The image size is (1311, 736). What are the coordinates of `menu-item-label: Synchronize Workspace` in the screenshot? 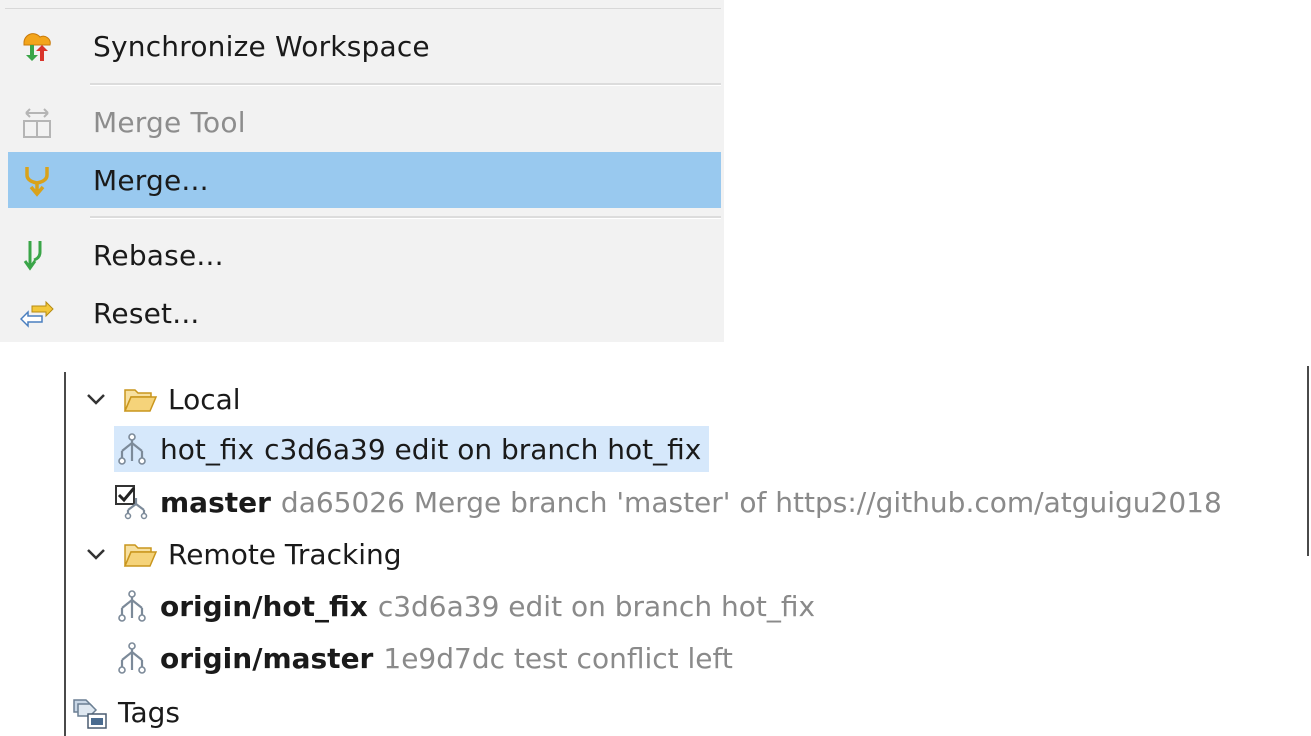 It's located at (261, 46).